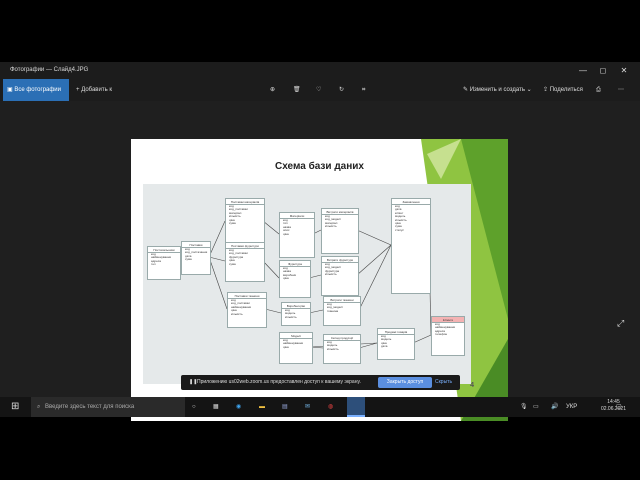 The height and width of the screenshot is (480, 640). What do you see at coordinates (342, 311) in the screenshot?
I see `schema-entity-12: Витрати тканини код код_моделі тканина` at bounding box center [342, 311].